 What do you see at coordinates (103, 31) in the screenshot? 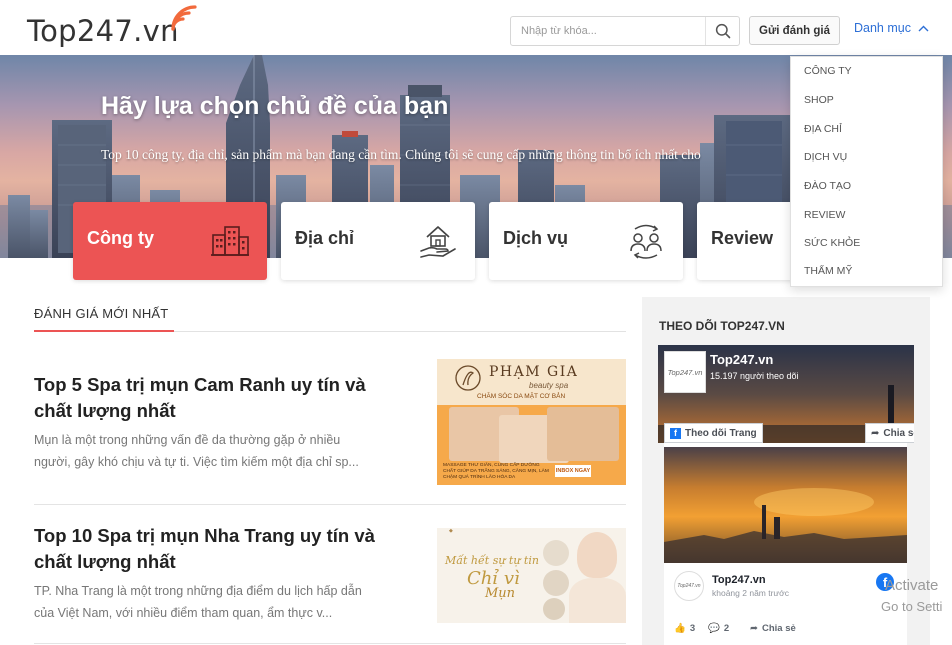
I see `site-logo: Top247.vn` at bounding box center [103, 31].